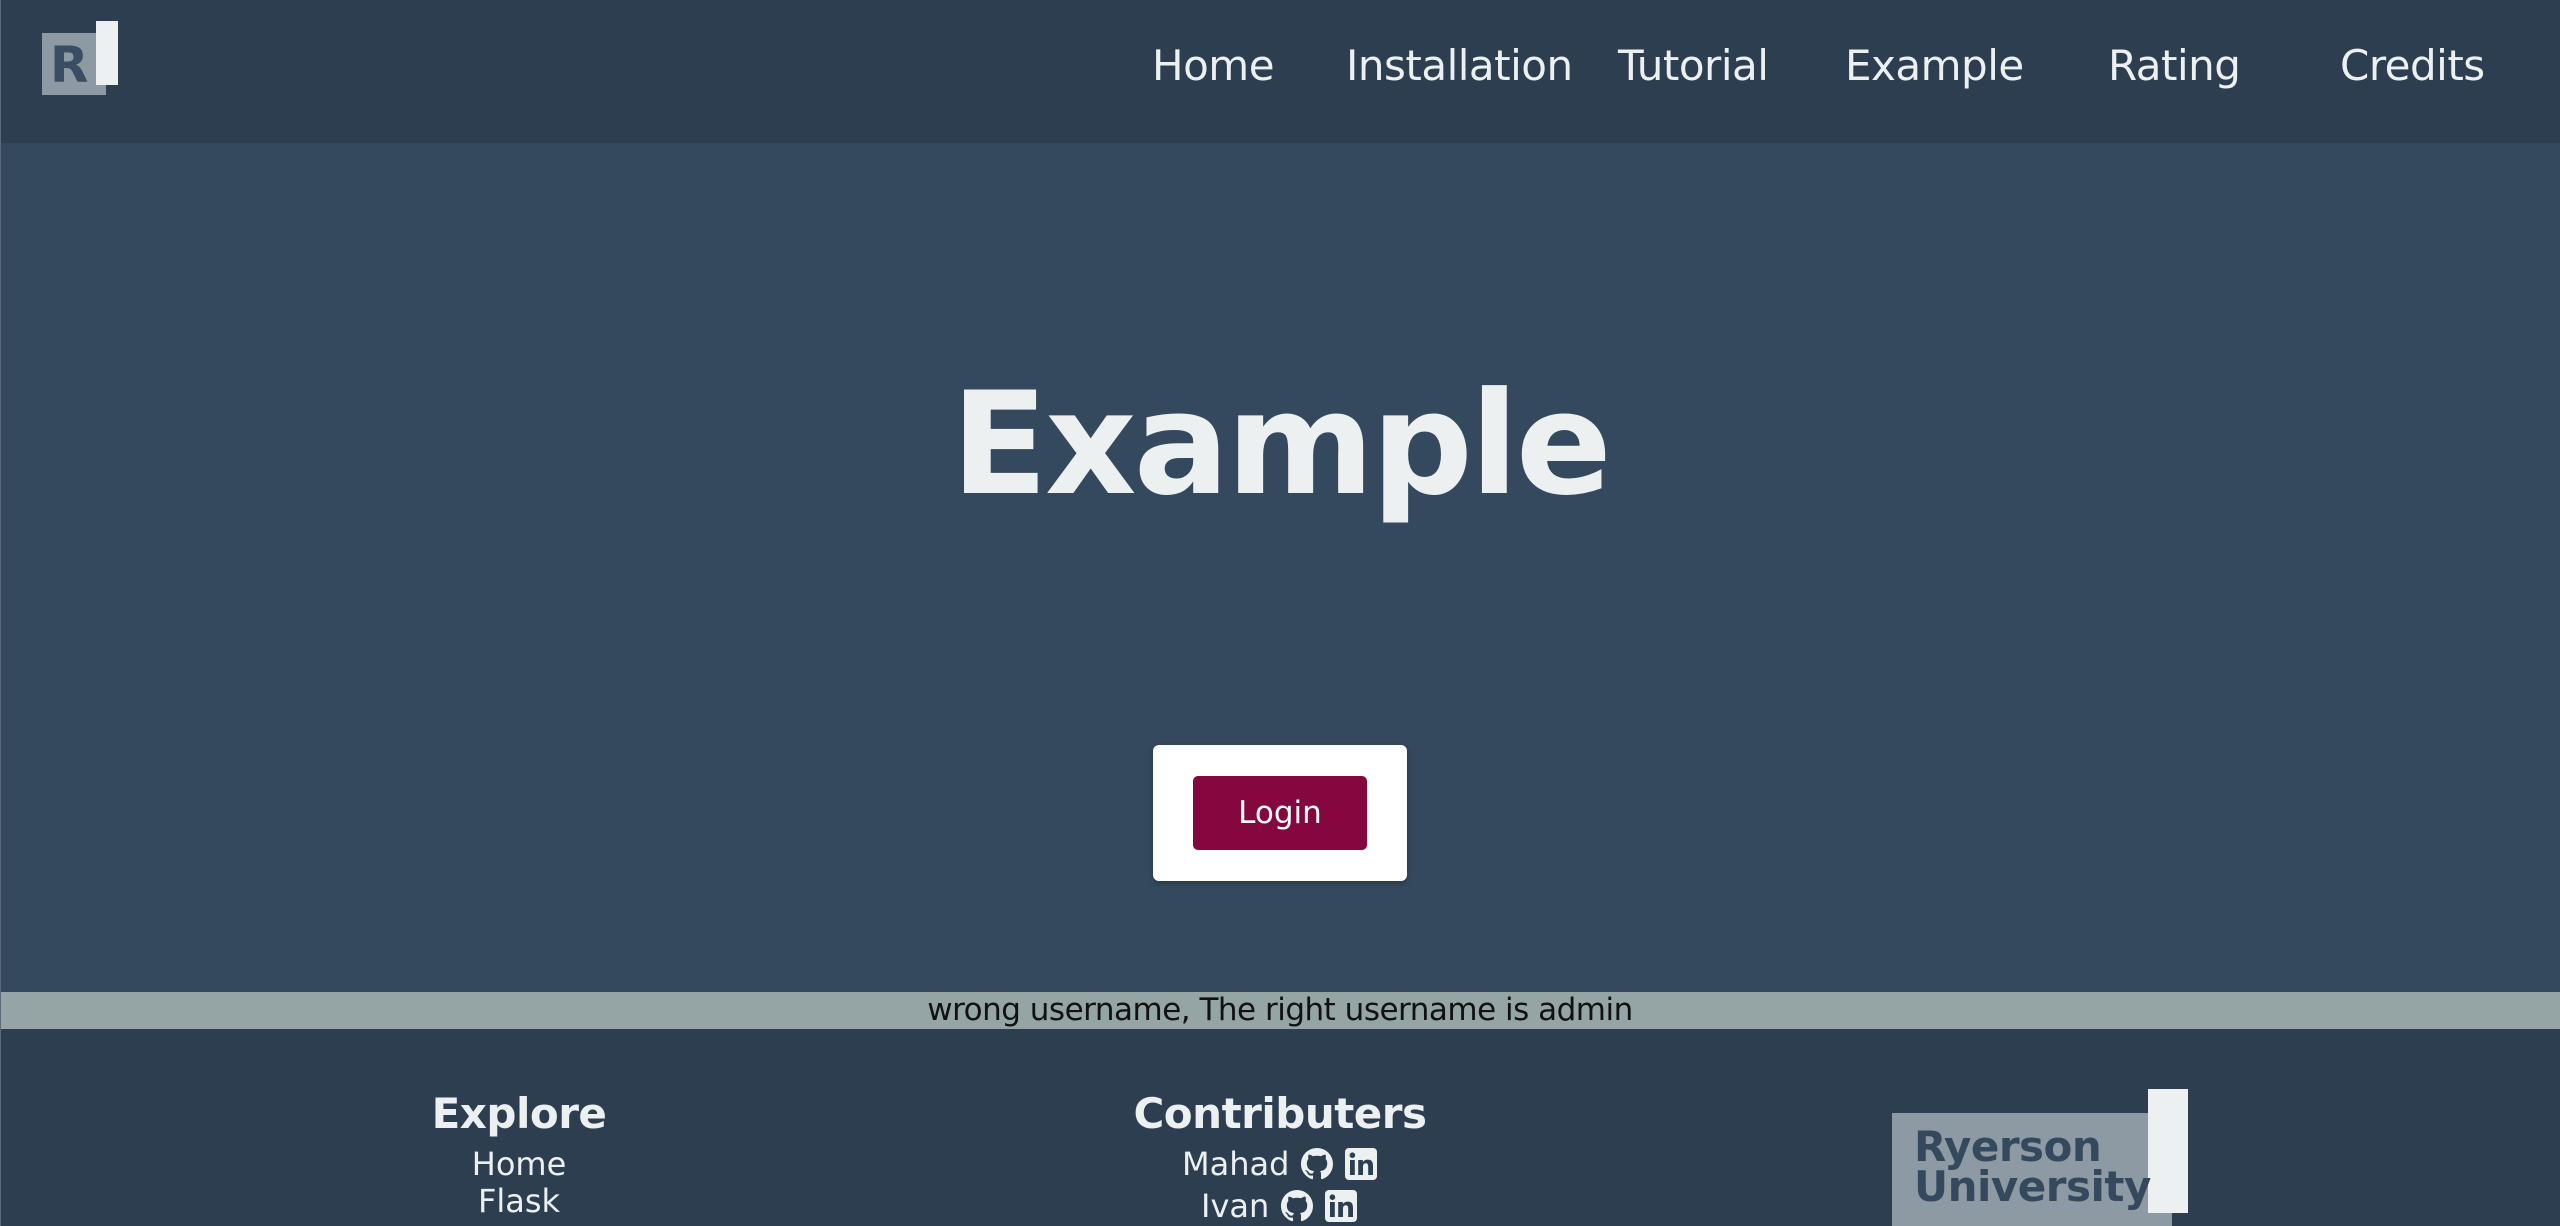  Describe the element at coordinates (519, 1113) in the screenshot. I see `footer-explore-heading: Explore` at that location.